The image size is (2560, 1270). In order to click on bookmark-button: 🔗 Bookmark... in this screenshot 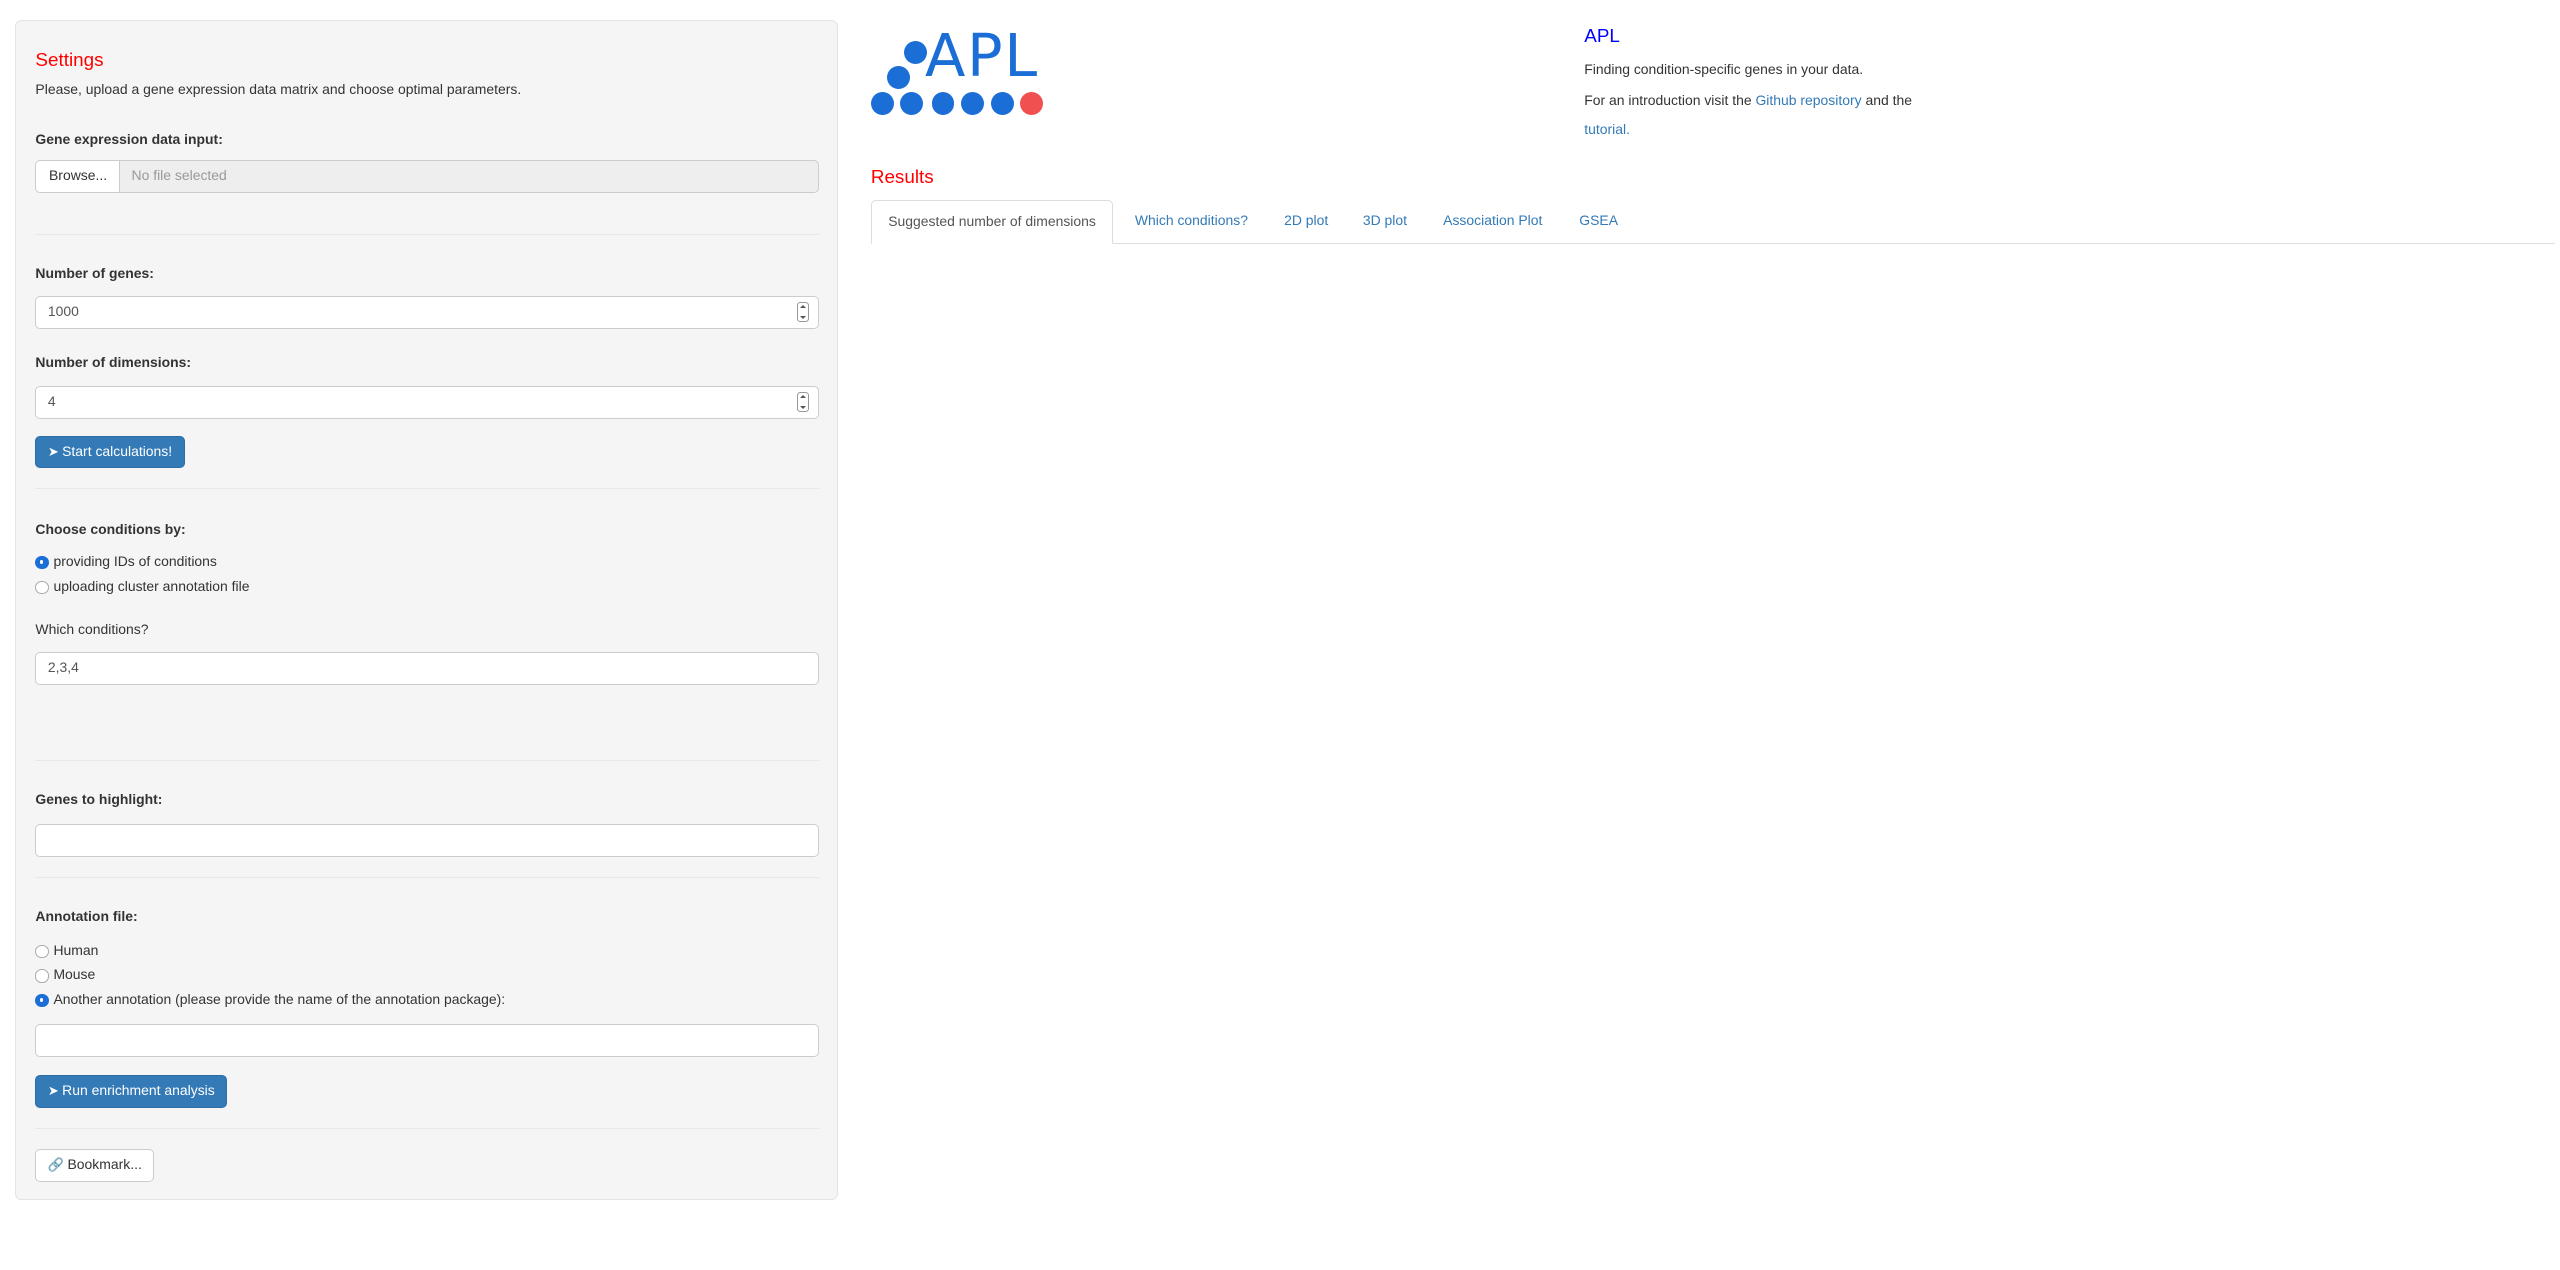, I will do `click(95, 1165)`.